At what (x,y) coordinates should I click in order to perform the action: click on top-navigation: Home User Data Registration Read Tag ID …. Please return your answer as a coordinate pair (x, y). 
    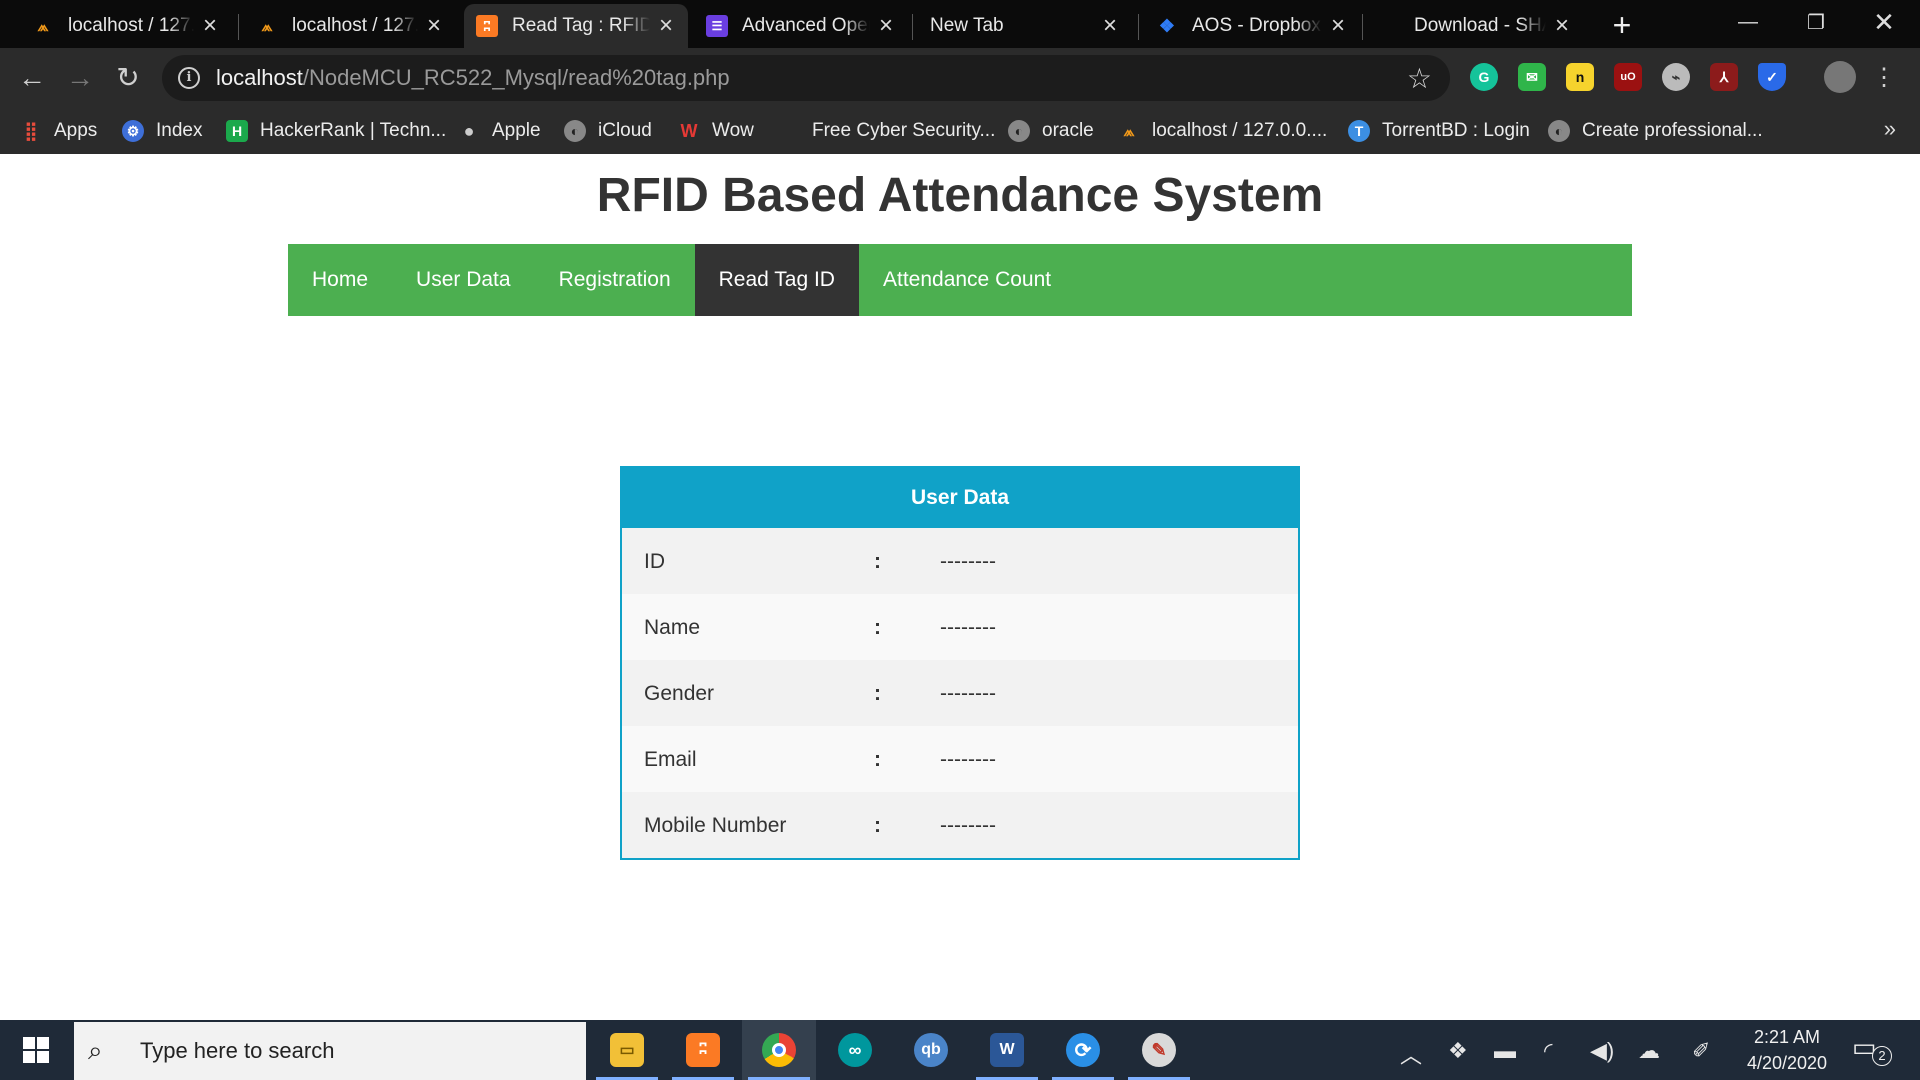
    Looking at the image, I should click on (960, 280).